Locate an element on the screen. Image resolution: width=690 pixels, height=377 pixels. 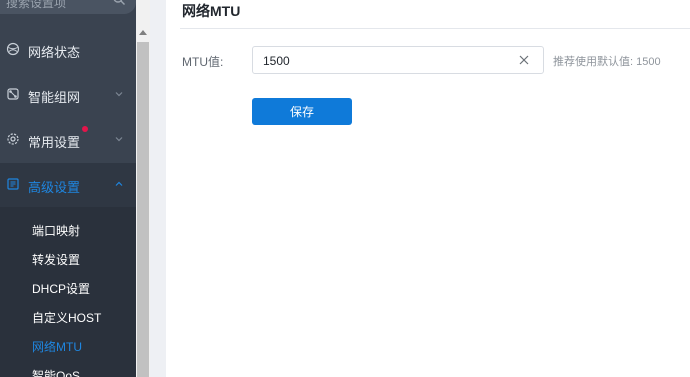
divider is located at coordinates (435, 28).